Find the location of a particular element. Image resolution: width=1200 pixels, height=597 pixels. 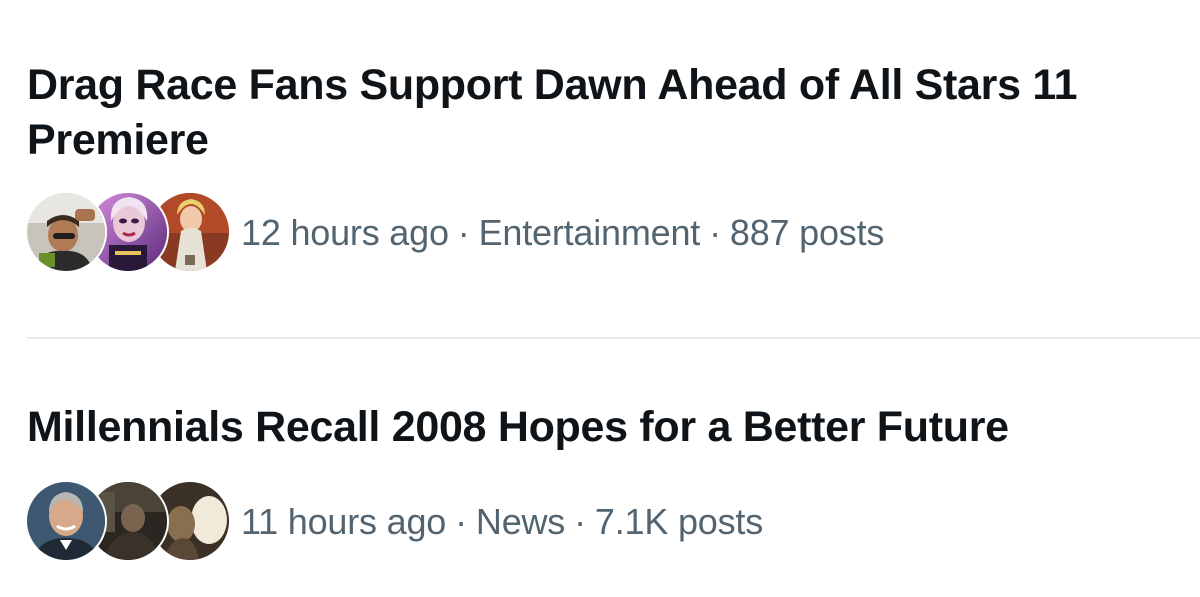

trend-meta-text: 12 hours ago · Entertainment · 887 posts is located at coordinates (562, 233).